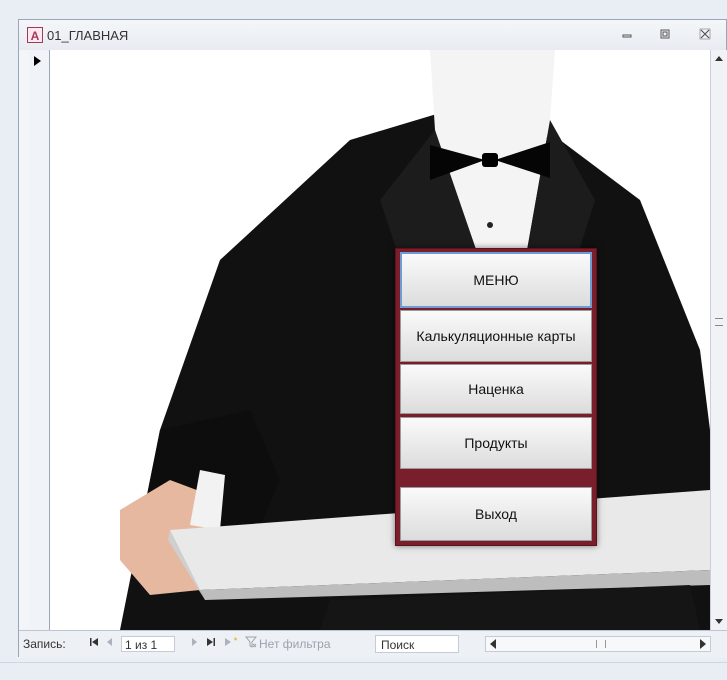 Image resolution: width=727 pixels, height=680 pixels. What do you see at coordinates (719, 621) in the screenshot?
I see `scroll-down-icon` at bounding box center [719, 621].